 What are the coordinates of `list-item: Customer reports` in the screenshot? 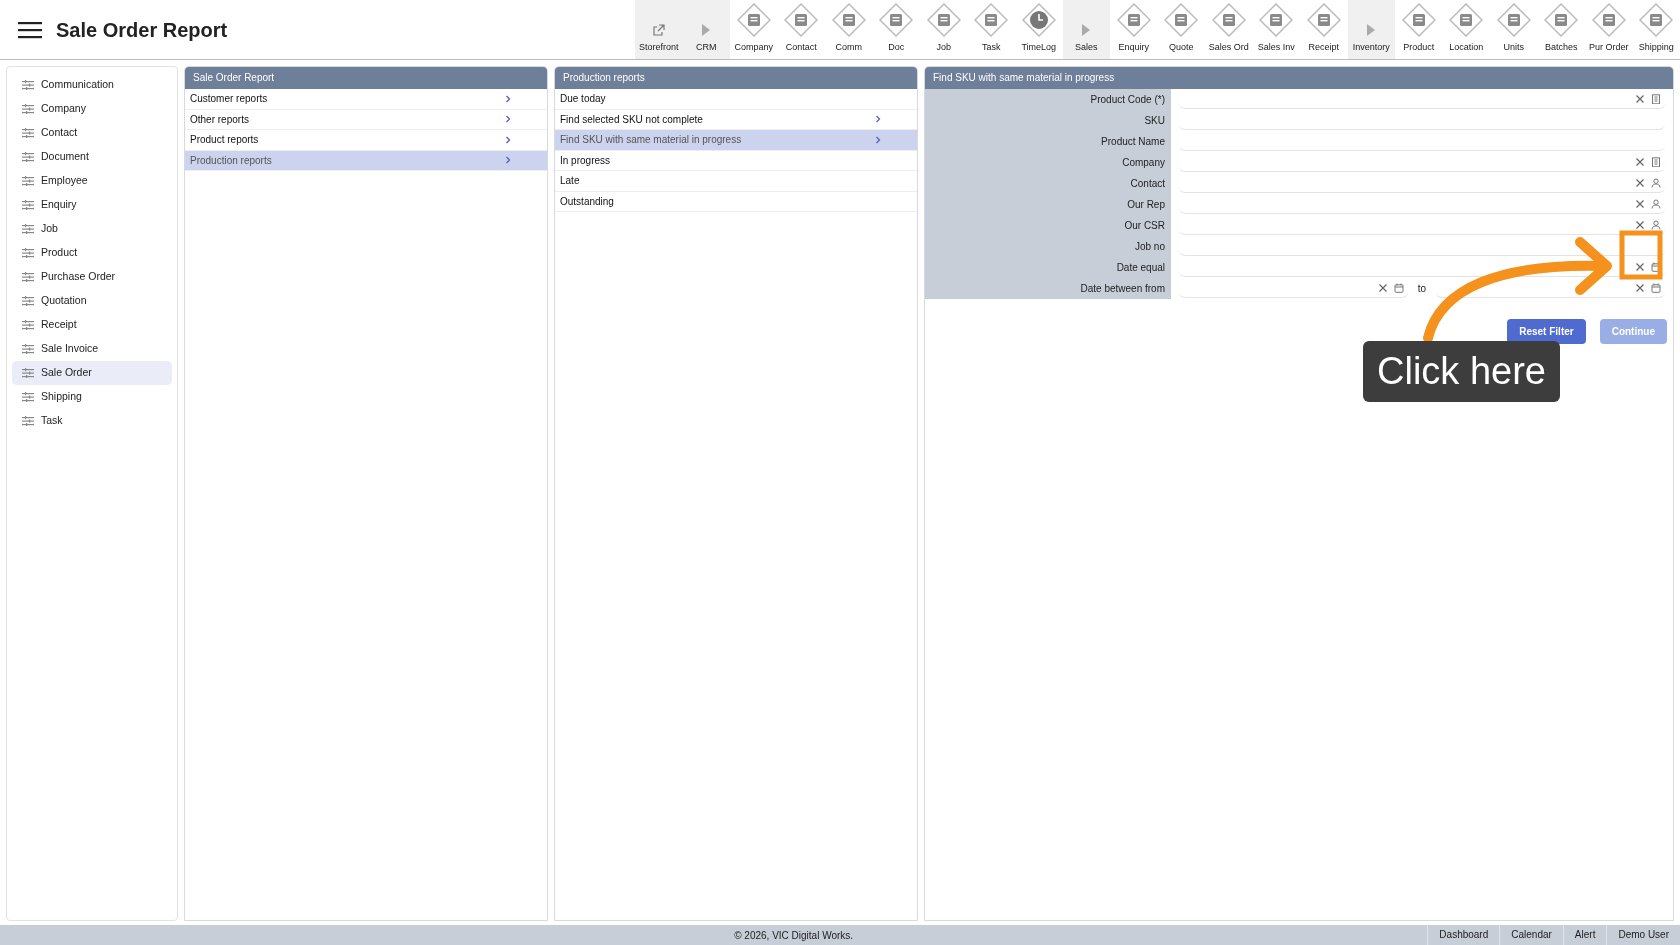 It's located at (366, 99).